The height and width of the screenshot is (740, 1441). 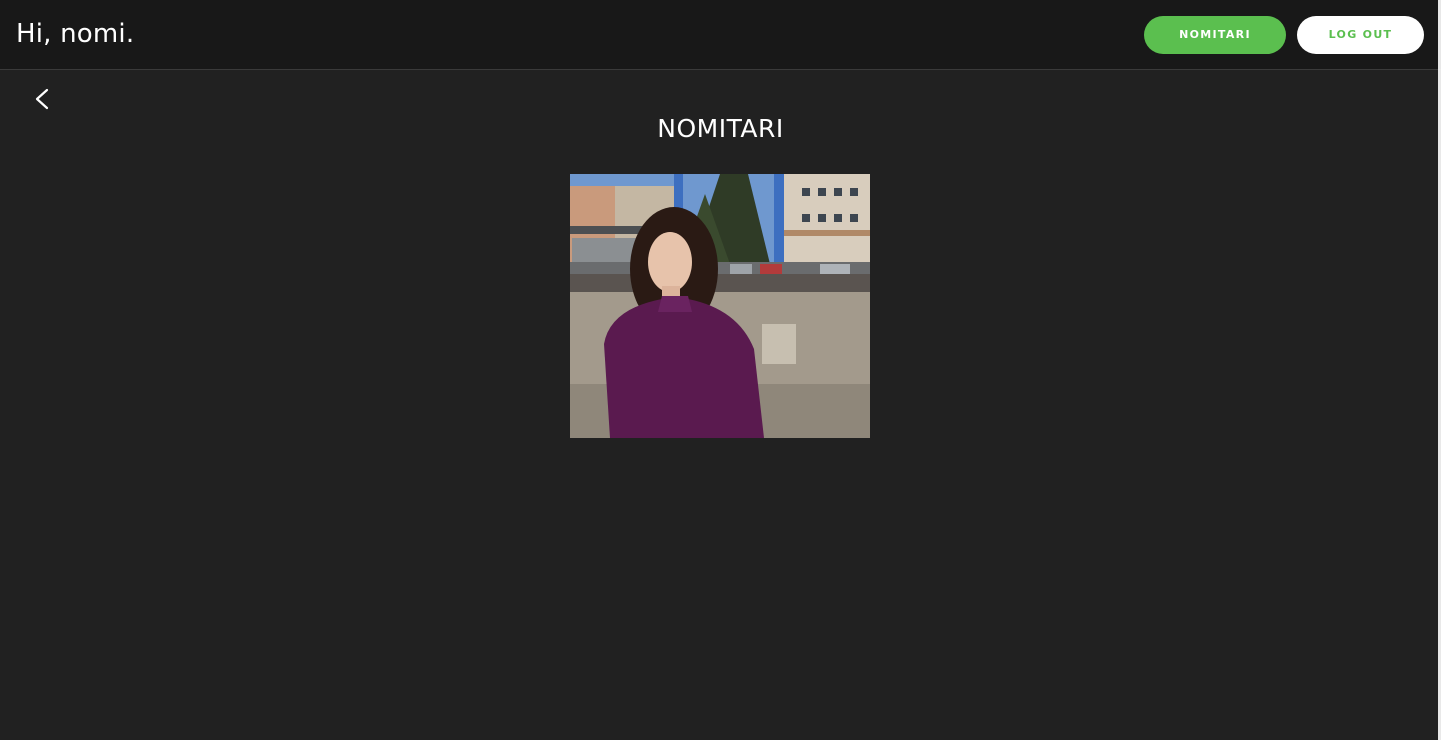 I want to click on chevron-left-icon, so click(x=42, y=99).